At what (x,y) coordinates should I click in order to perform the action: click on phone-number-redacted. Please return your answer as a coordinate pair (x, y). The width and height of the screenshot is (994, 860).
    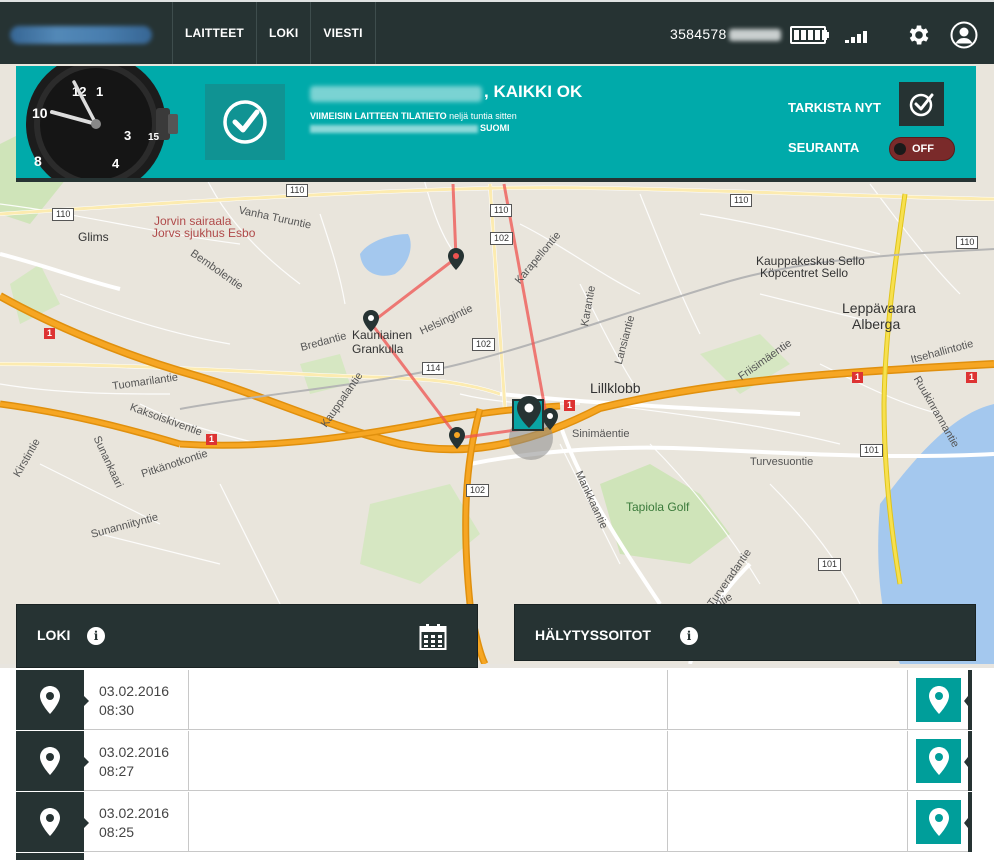
    Looking at the image, I should click on (754, 35).